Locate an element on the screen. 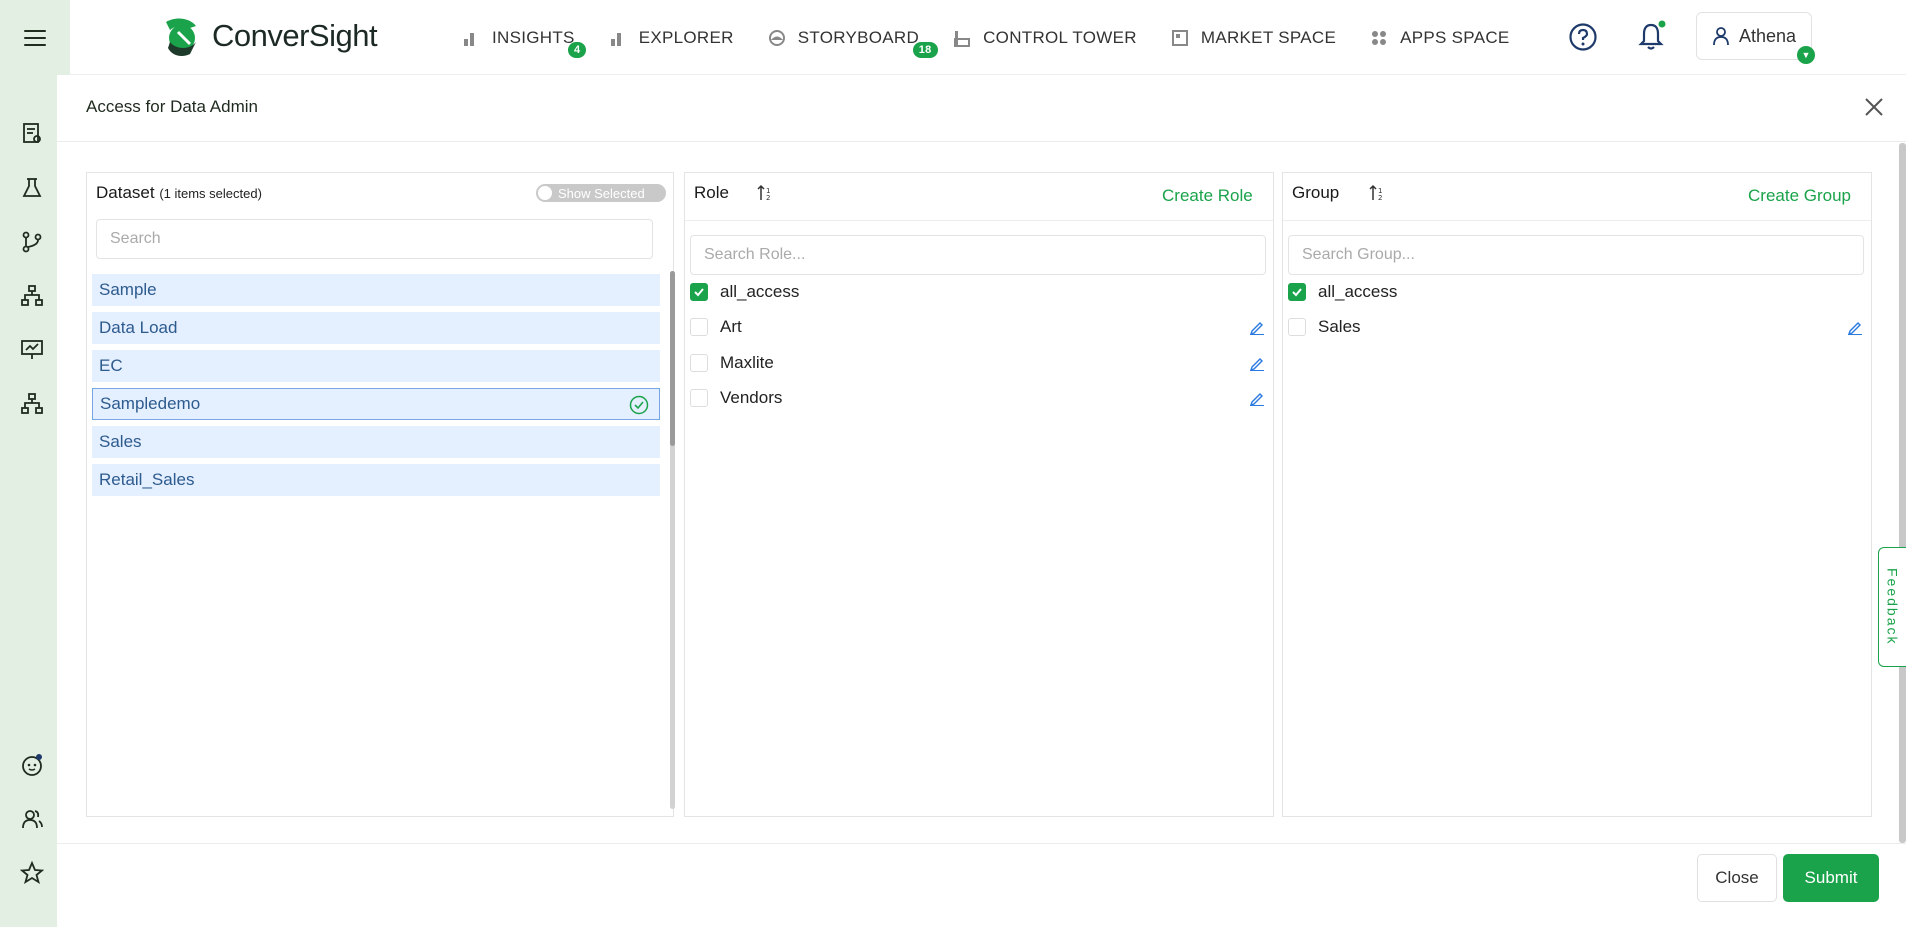 The width and height of the screenshot is (1906, 927). close-icon is located at coordinates (1874, 107).